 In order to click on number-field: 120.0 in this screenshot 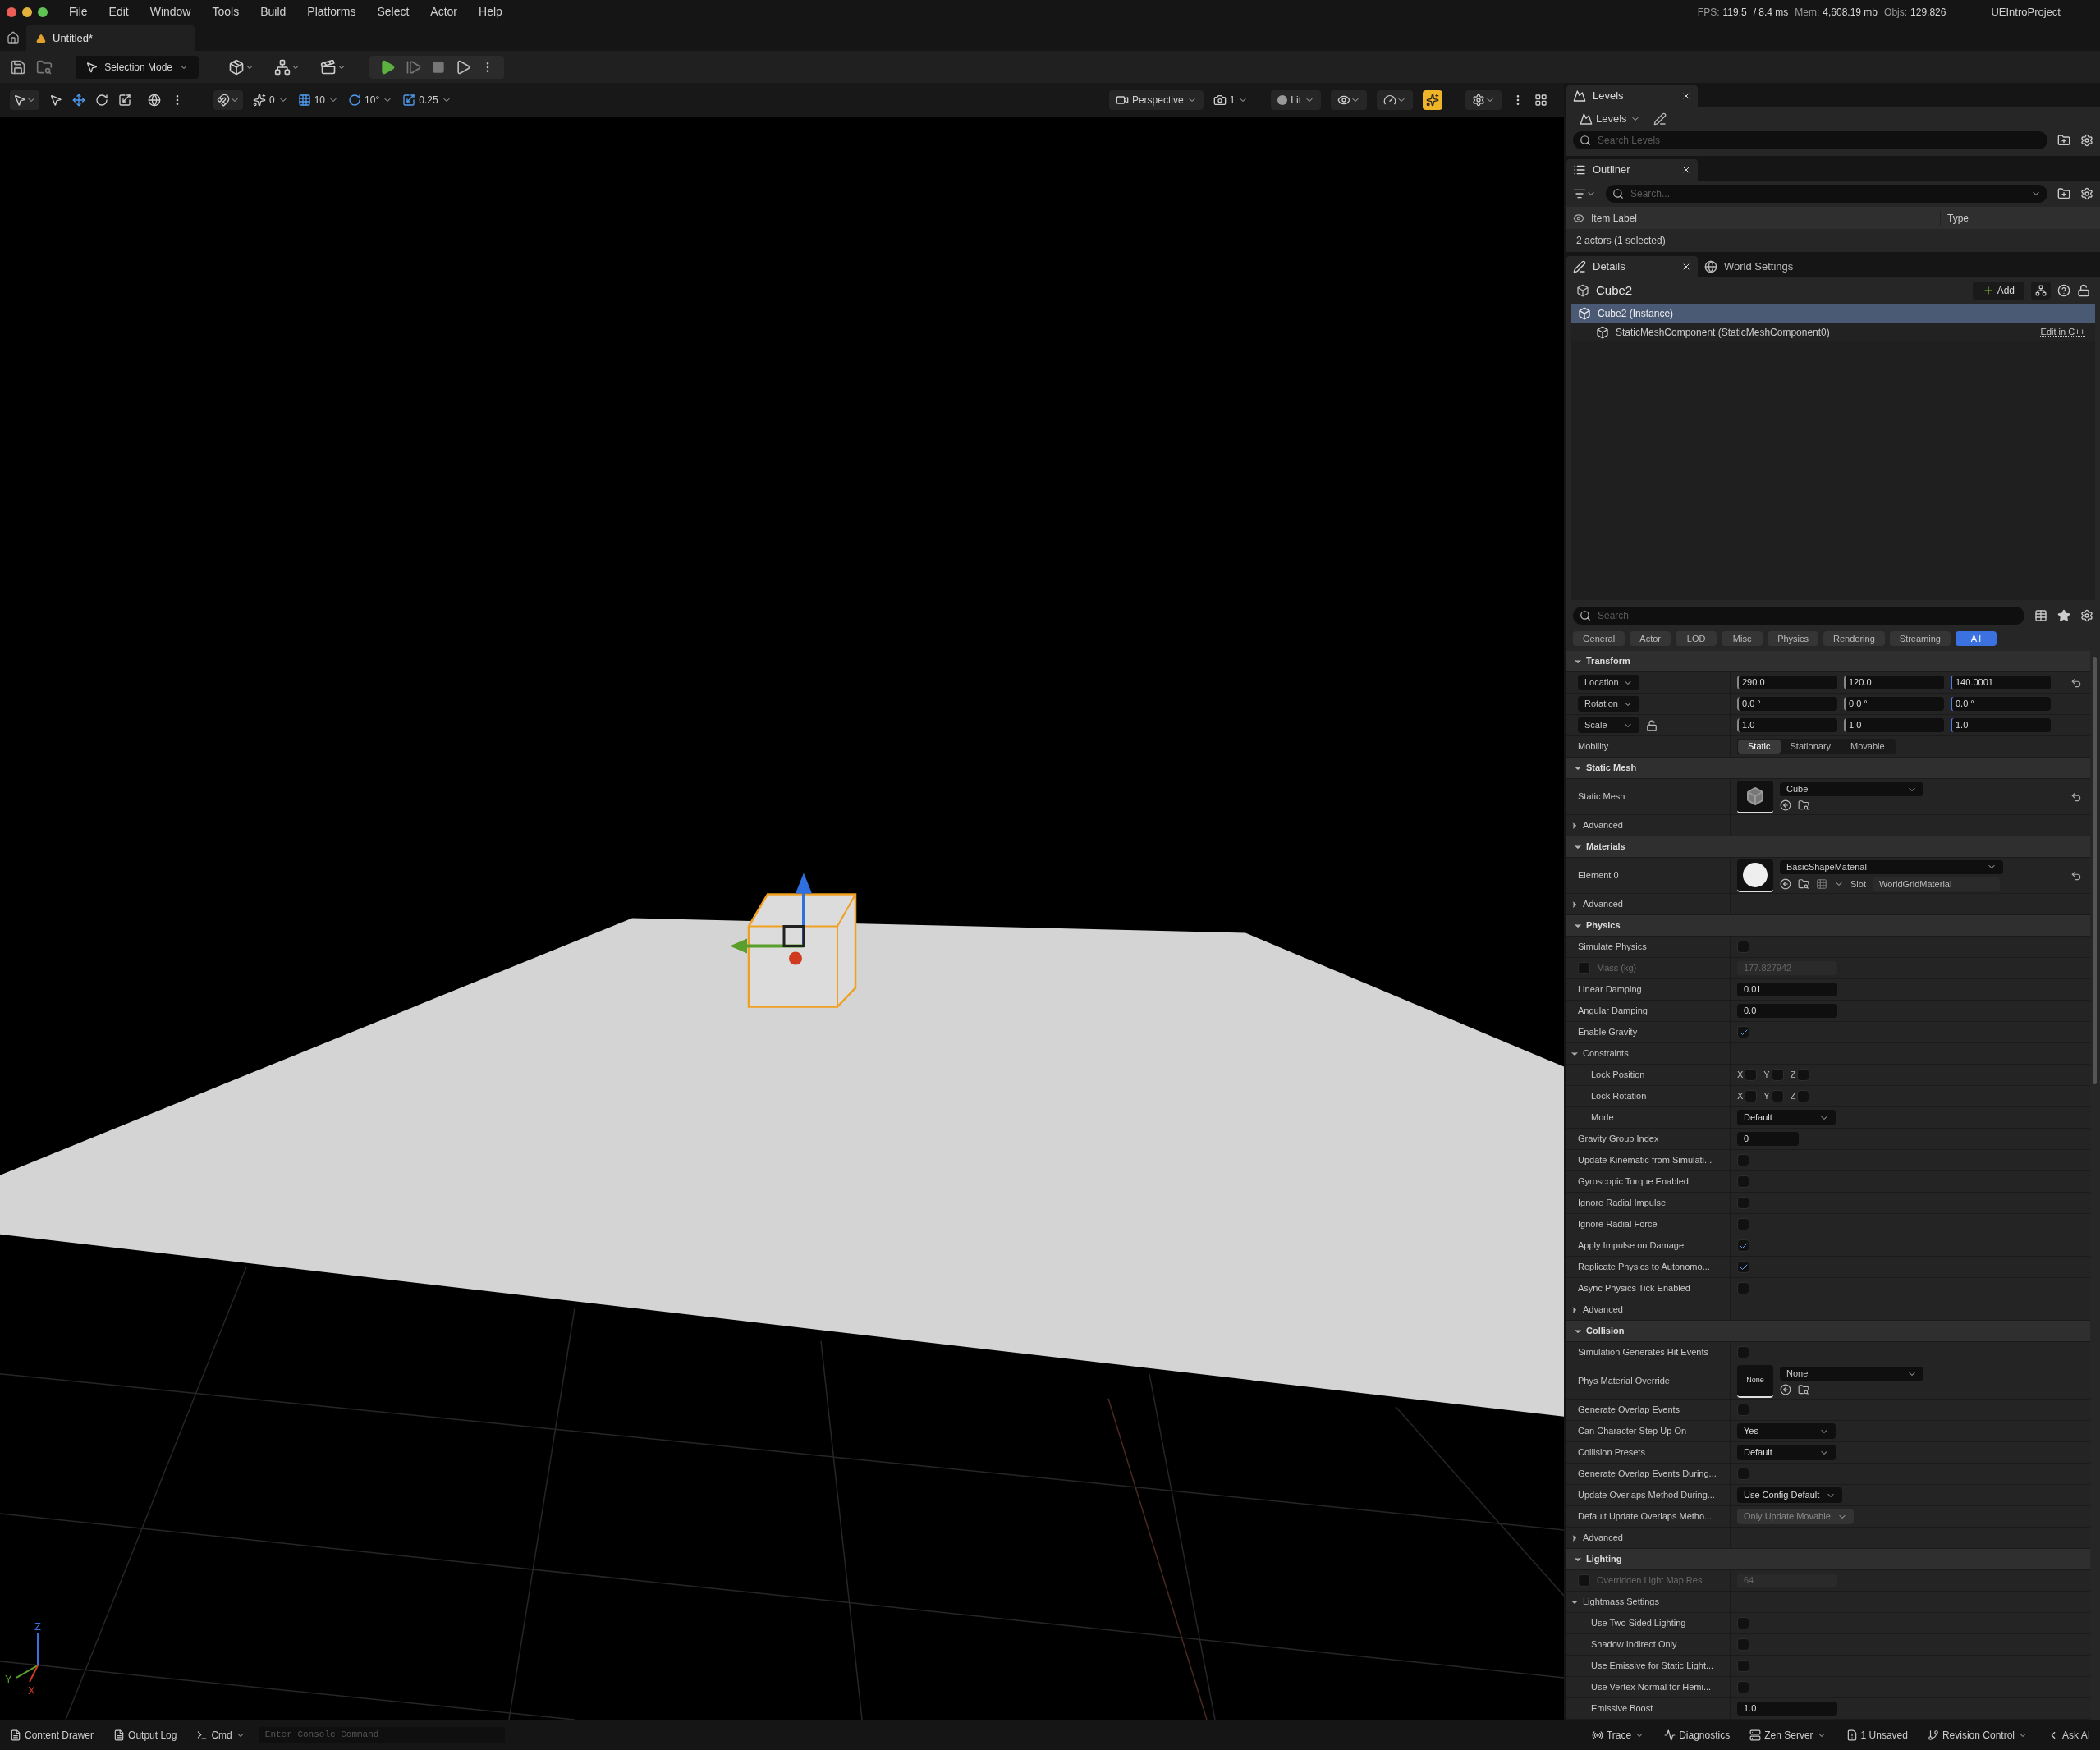, I will do `click(1894, 682)`.